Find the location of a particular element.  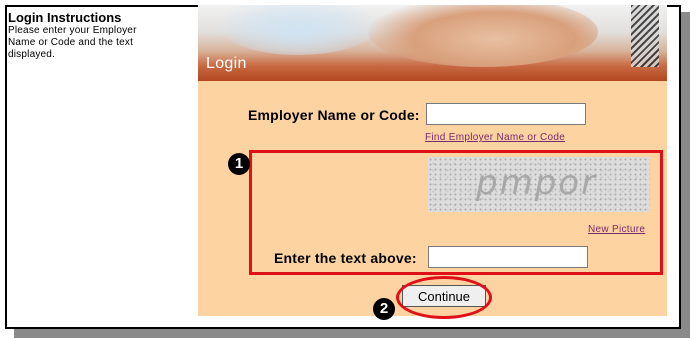

continue-highlight-ellipse is located at coordinates (444, 297).